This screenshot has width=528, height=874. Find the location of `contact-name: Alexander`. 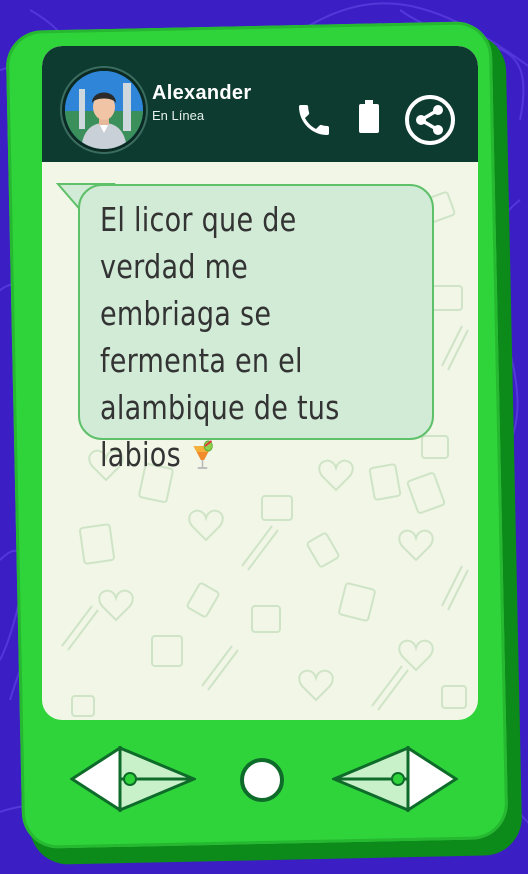

contact-name: Alexander is located at coordinates (202, 93).